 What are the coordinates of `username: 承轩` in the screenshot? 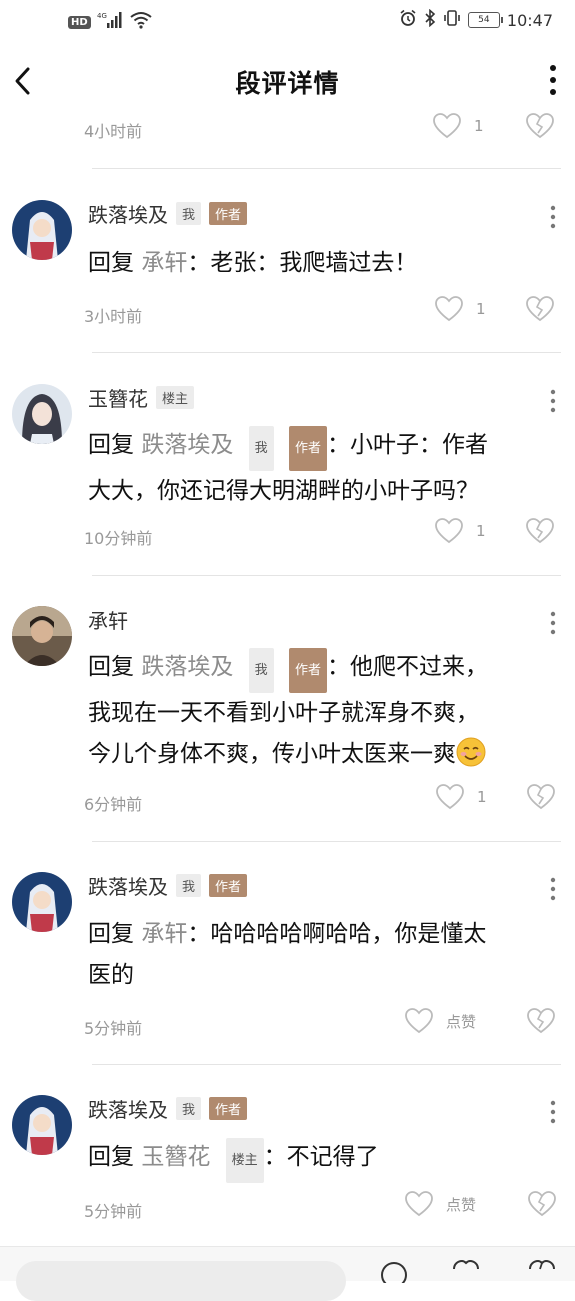 It's located at (108, 619).